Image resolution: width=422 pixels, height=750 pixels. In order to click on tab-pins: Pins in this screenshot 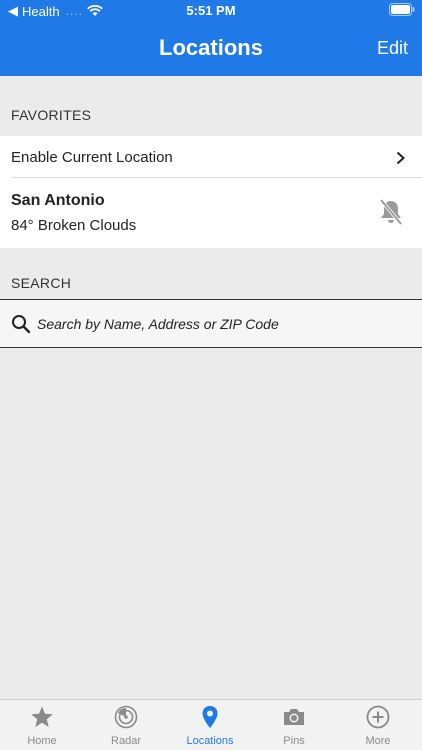, I will do `click(294, 725)`.